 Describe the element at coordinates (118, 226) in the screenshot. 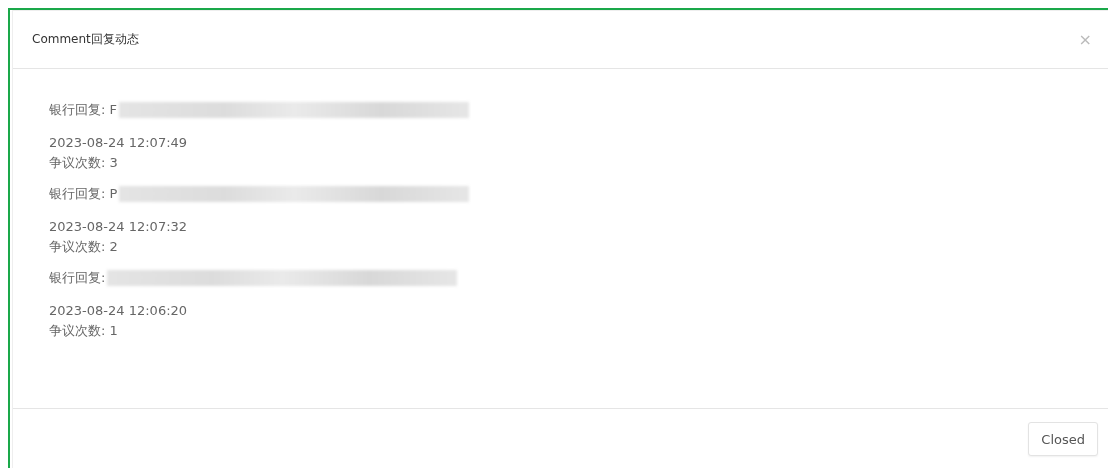

I see `reply-time: 2023-08-24 12:07:32` at that location.